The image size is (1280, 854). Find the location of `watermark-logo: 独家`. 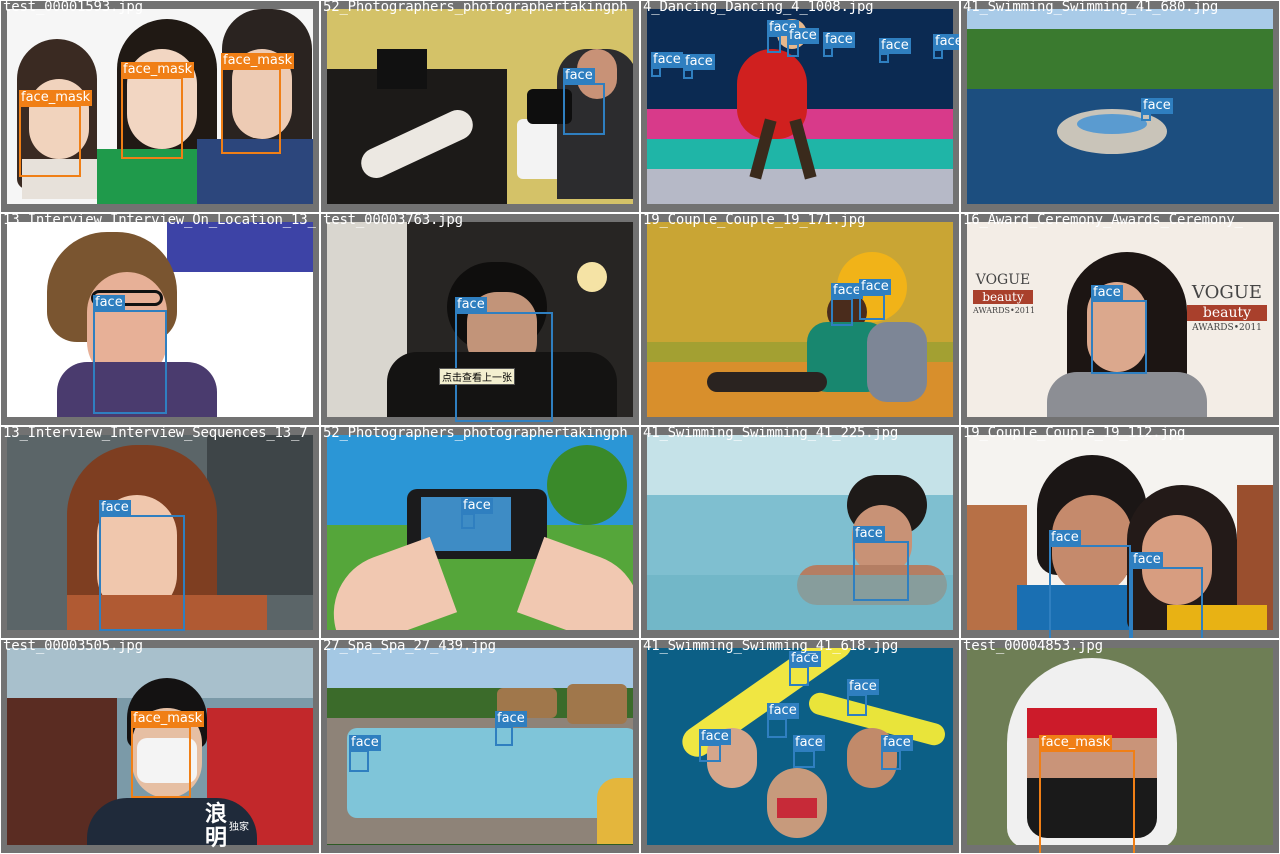

watermark-logo: 独家 is located at coordinates (239, 827).